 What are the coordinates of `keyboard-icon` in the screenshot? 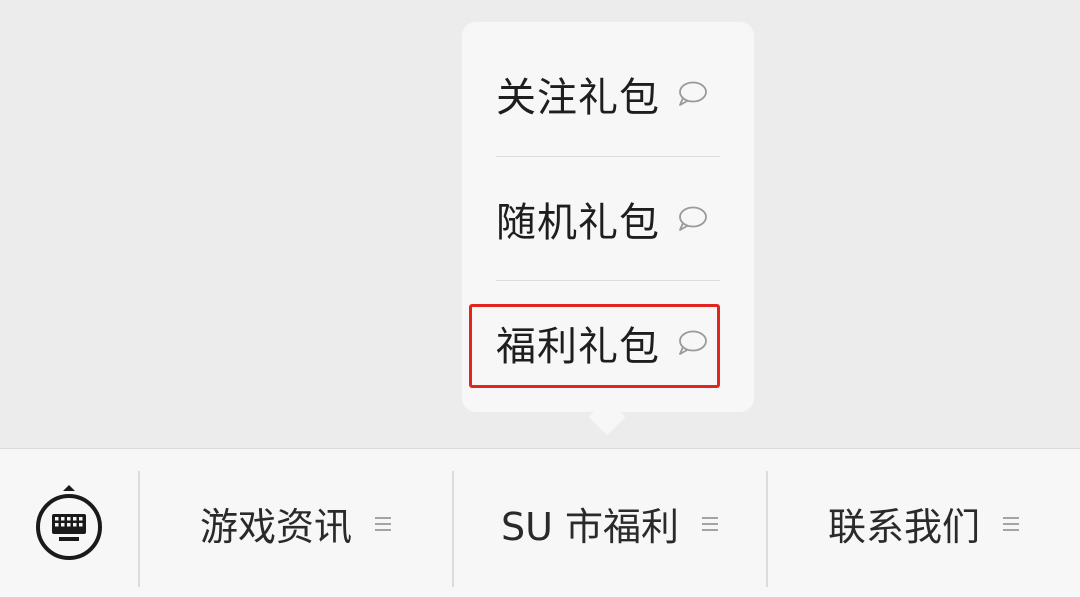 It's located at (69, 524).